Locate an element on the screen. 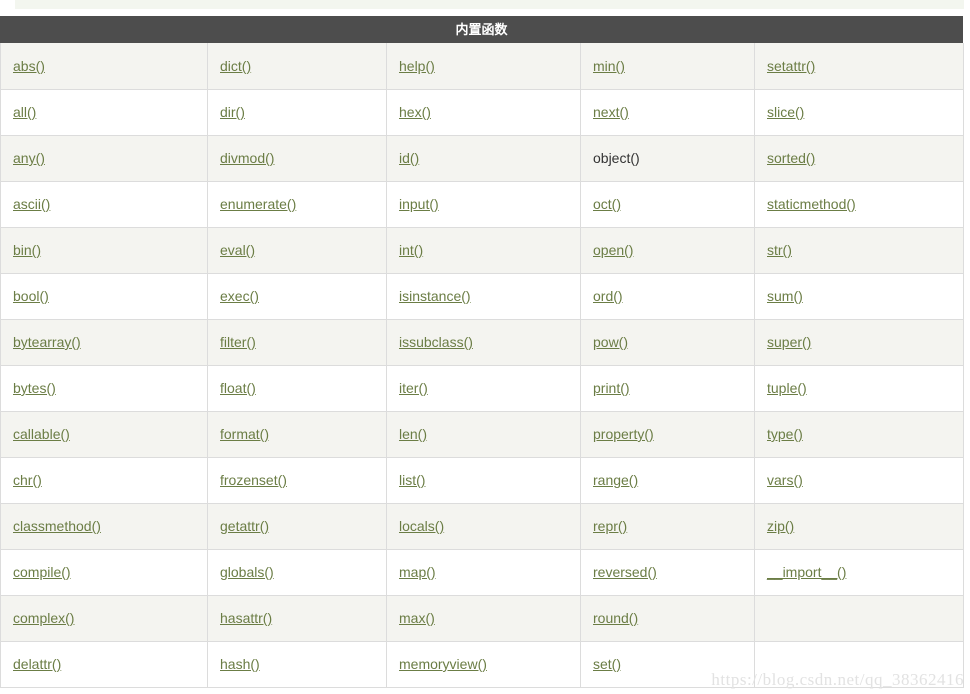 This screenshot has height=694, width=970. function-link: reversed() is located at coordinates (625, 572).